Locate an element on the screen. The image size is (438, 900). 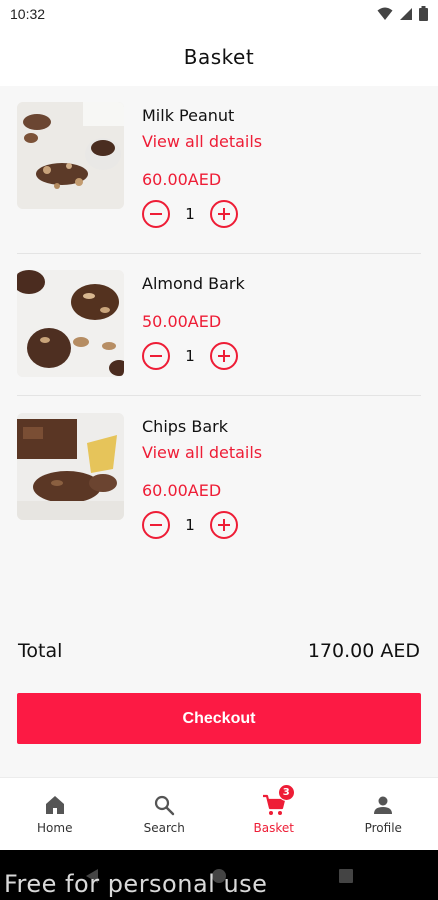
nav-label: Home is located at coordinates (55, 828).